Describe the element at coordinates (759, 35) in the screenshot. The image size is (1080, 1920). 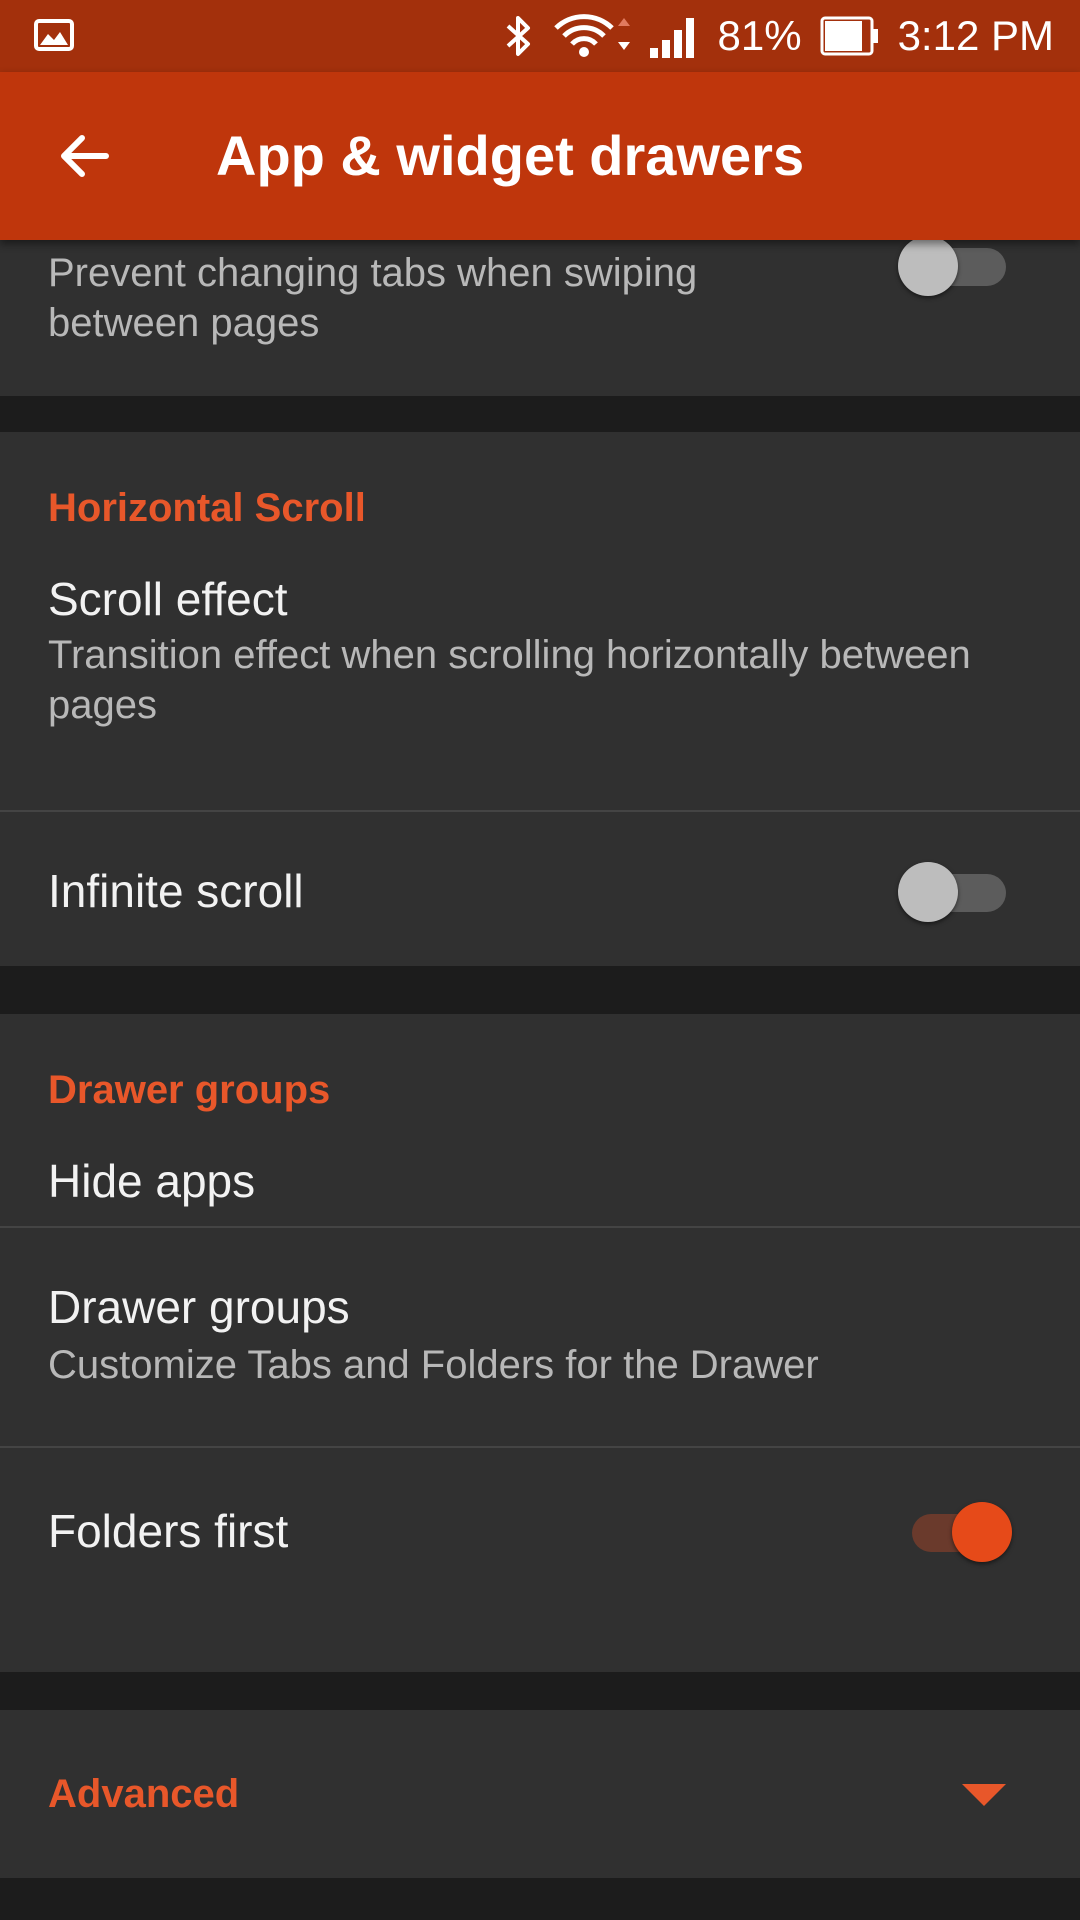
I see `battery-percent: 81%` at that location.